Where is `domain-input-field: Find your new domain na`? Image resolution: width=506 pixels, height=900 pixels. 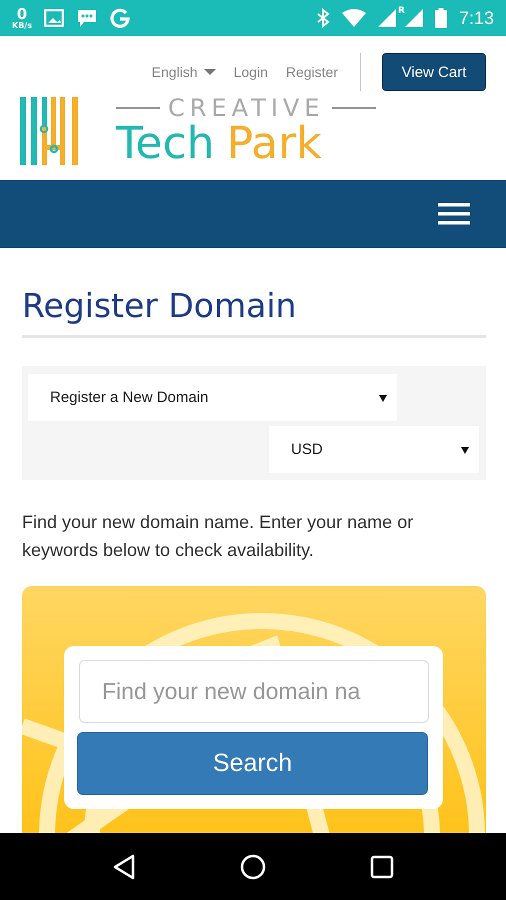 domain-input-field: Find your new domain na is located at coordinates (254, 691).